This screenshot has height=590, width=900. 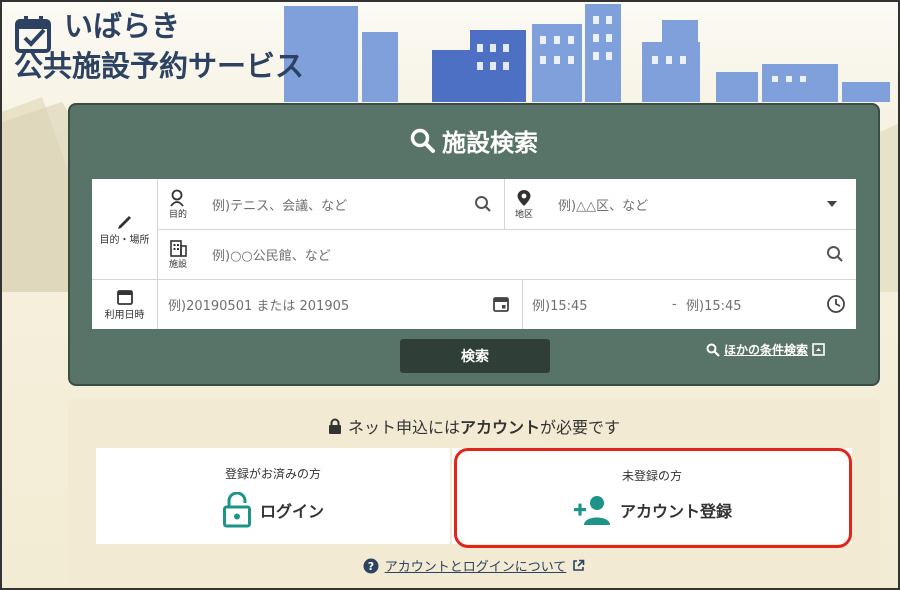 What do you see at coordinates (579, 565) in the screenshot?
I see `external-link-icon` at bounding box center [579, 565].